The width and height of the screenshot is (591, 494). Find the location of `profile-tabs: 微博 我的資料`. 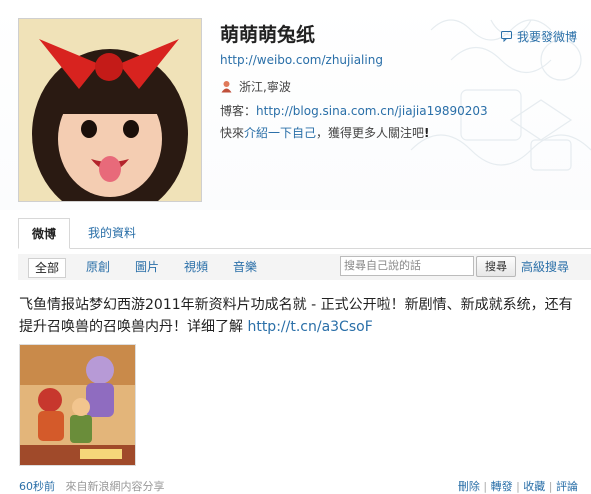

profile-tabs: 微博 我的資料 is located at coordinates (304, 233).